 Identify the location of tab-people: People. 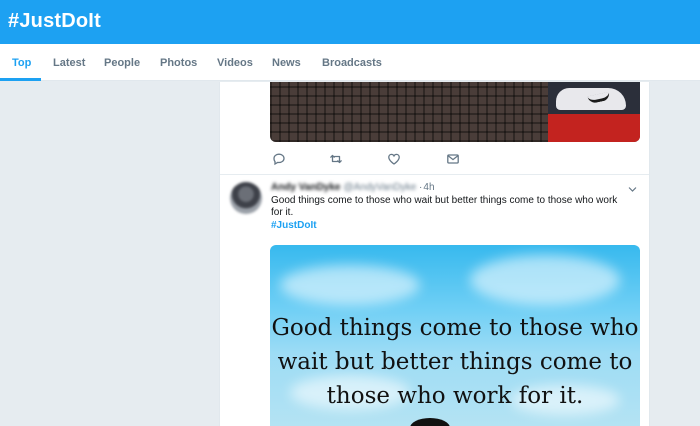
(122, 63).